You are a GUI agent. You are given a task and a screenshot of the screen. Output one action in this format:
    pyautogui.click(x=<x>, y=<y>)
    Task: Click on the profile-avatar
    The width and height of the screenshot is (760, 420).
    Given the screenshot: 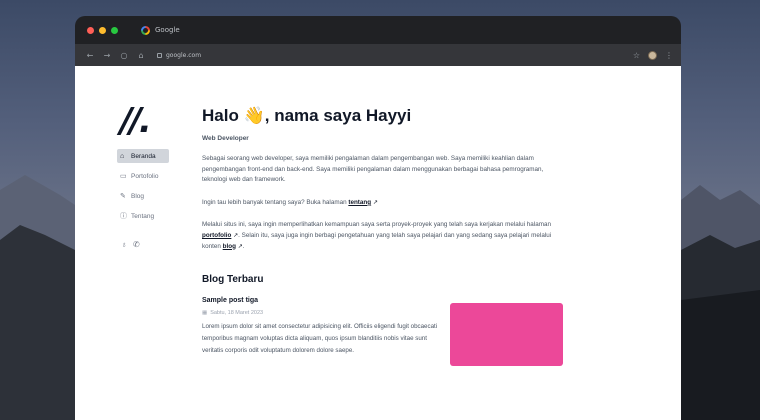 What is the action you would take?
    pyautogui.click(x=652, y=55)
    